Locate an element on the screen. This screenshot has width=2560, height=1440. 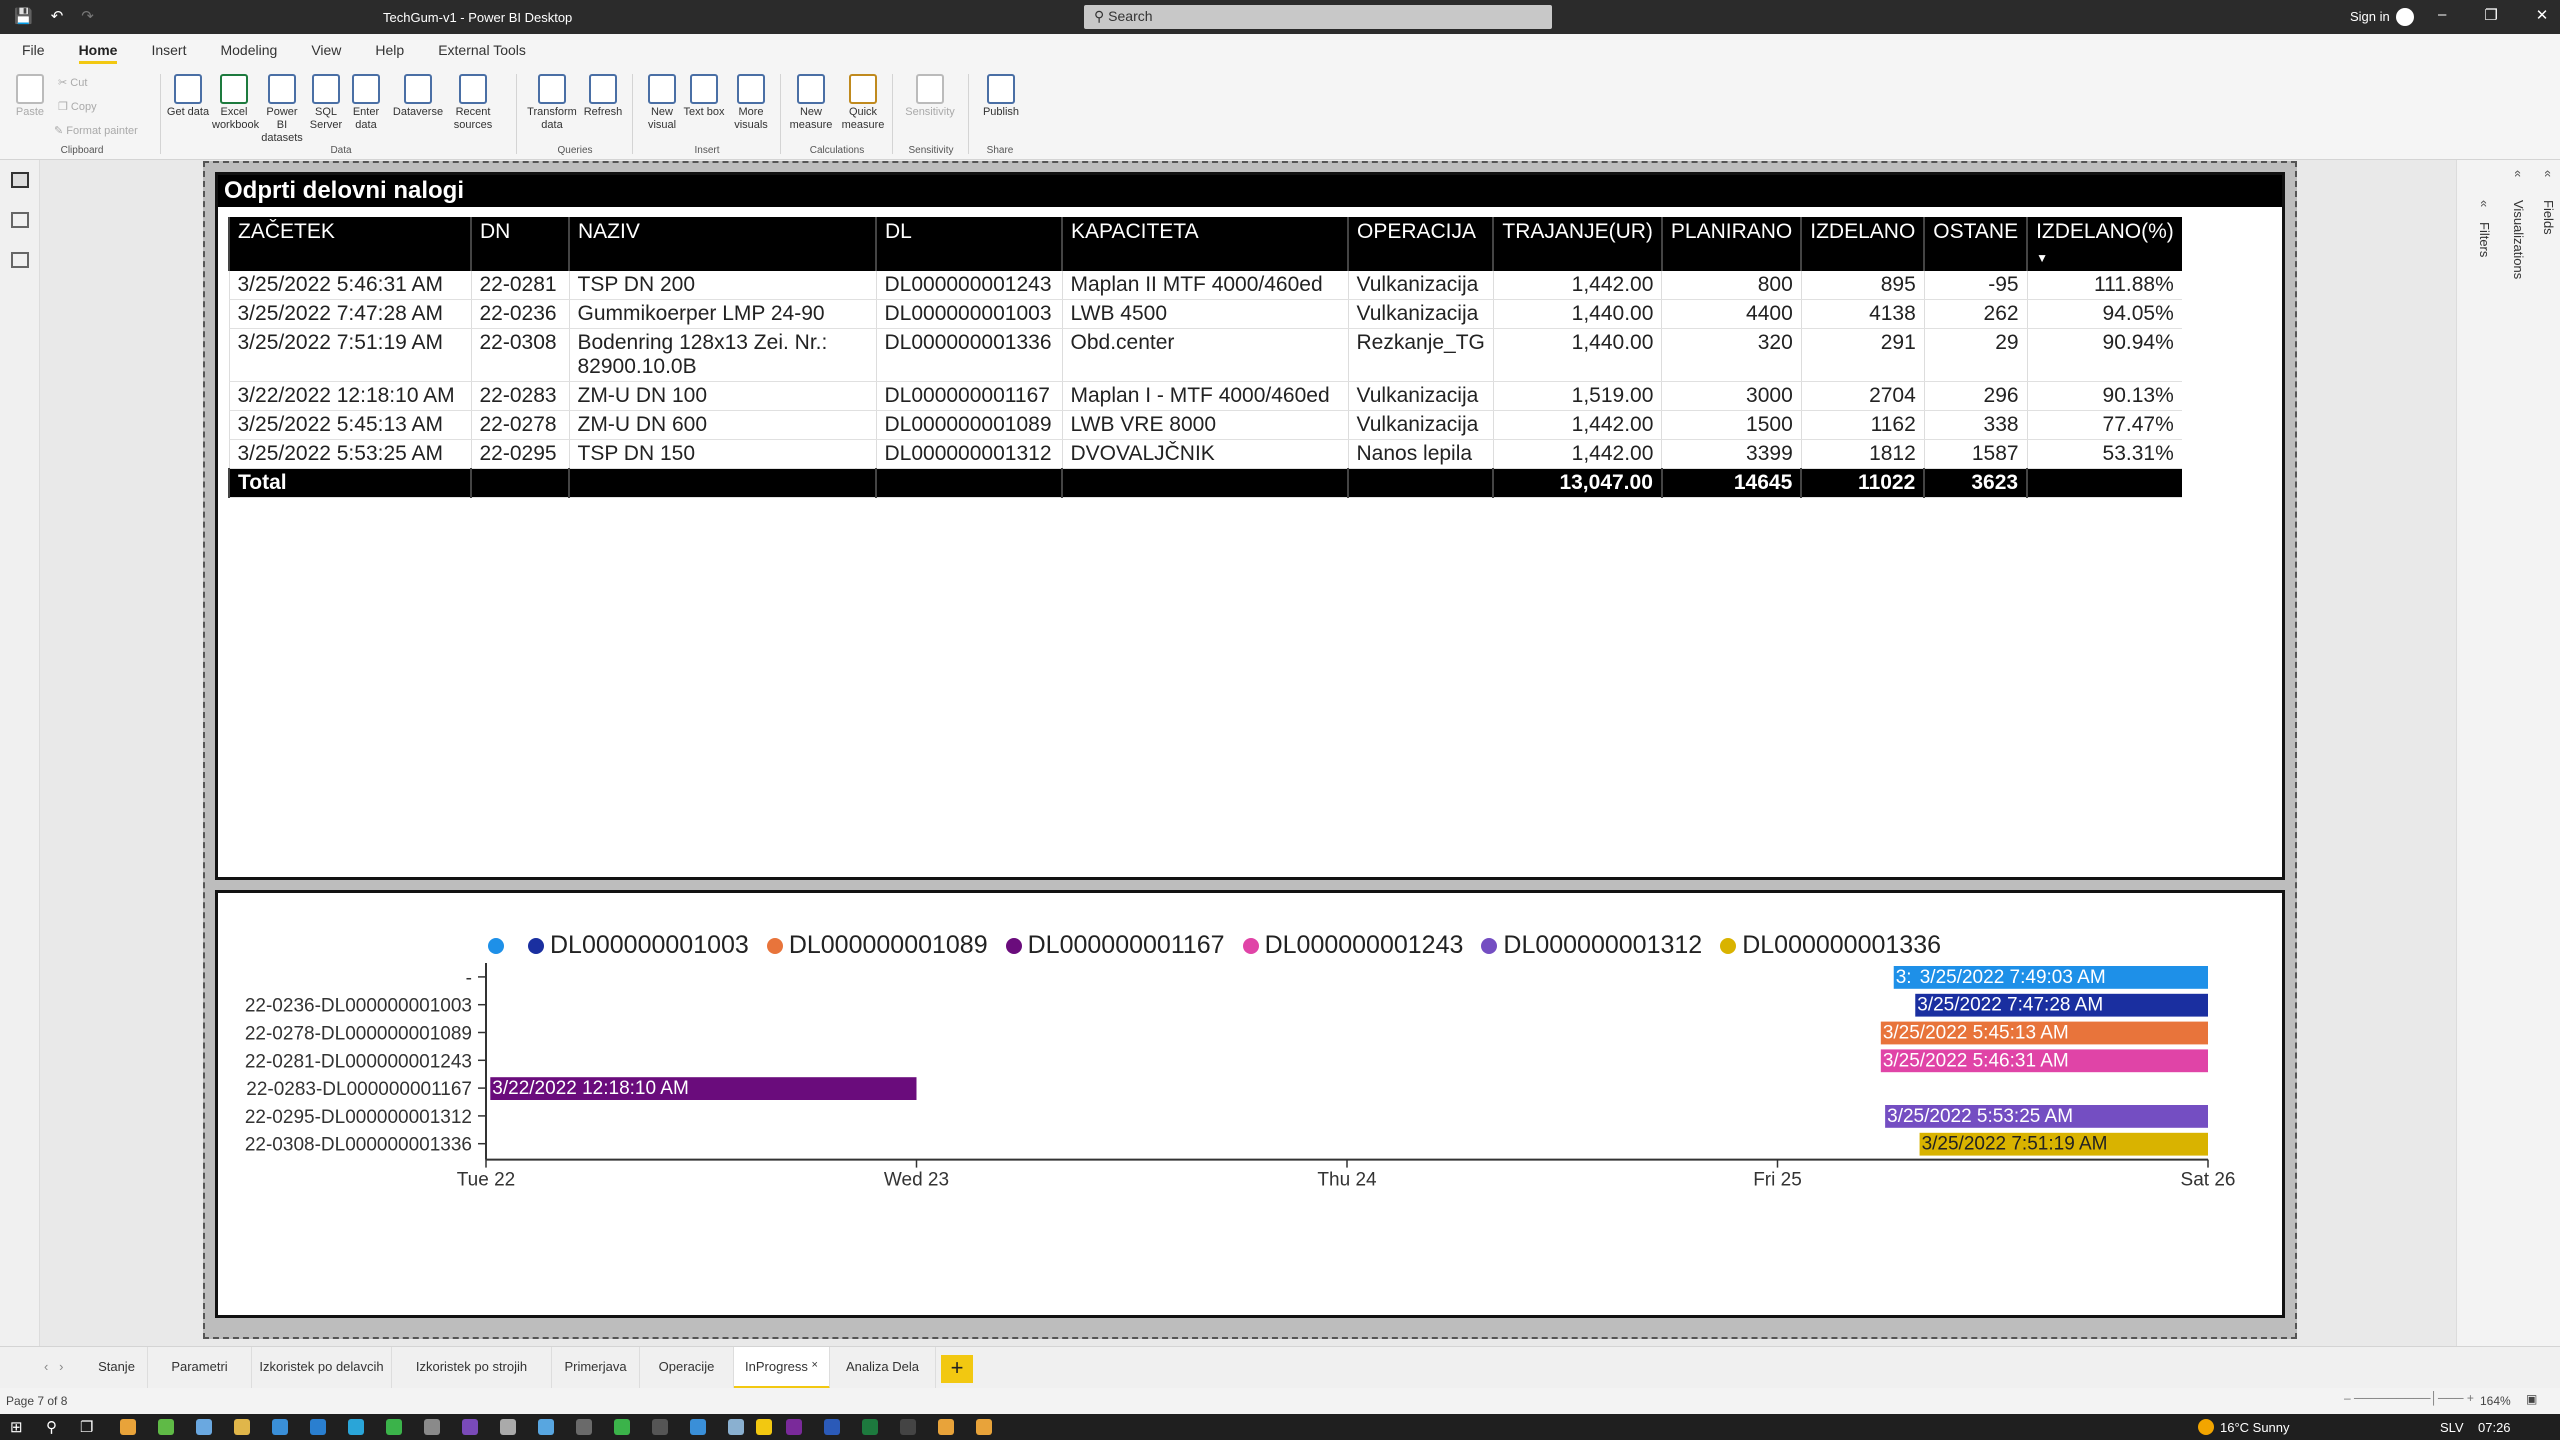
word-icon is located at coordinates (832, 1427).